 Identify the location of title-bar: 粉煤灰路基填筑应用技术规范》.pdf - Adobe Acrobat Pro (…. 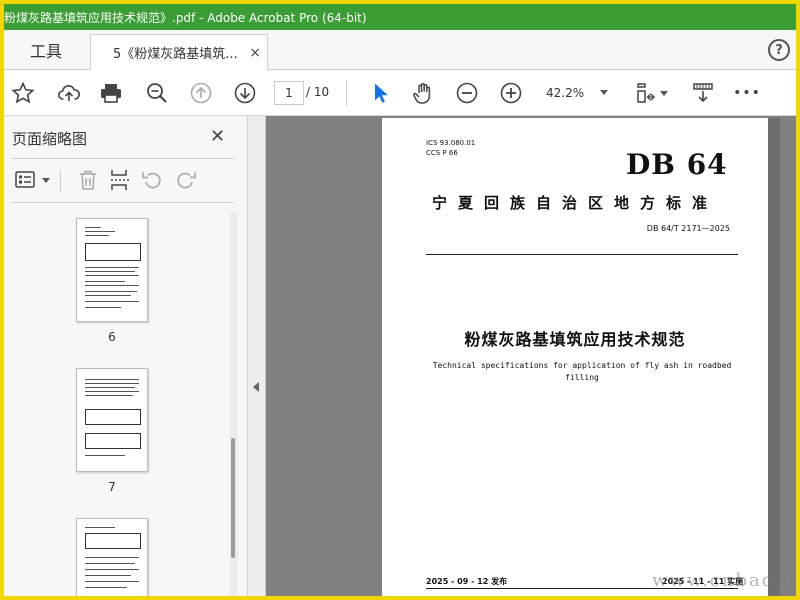
(400, 17).